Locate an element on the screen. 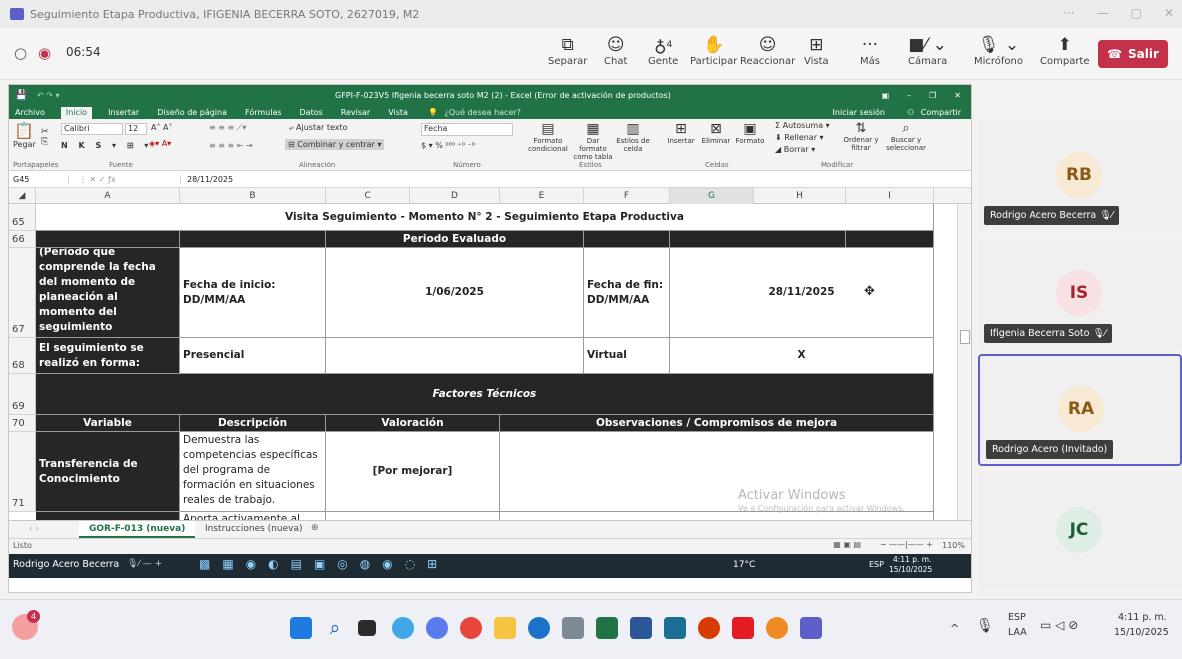  column-header: I is located at coordinates (890, 196).